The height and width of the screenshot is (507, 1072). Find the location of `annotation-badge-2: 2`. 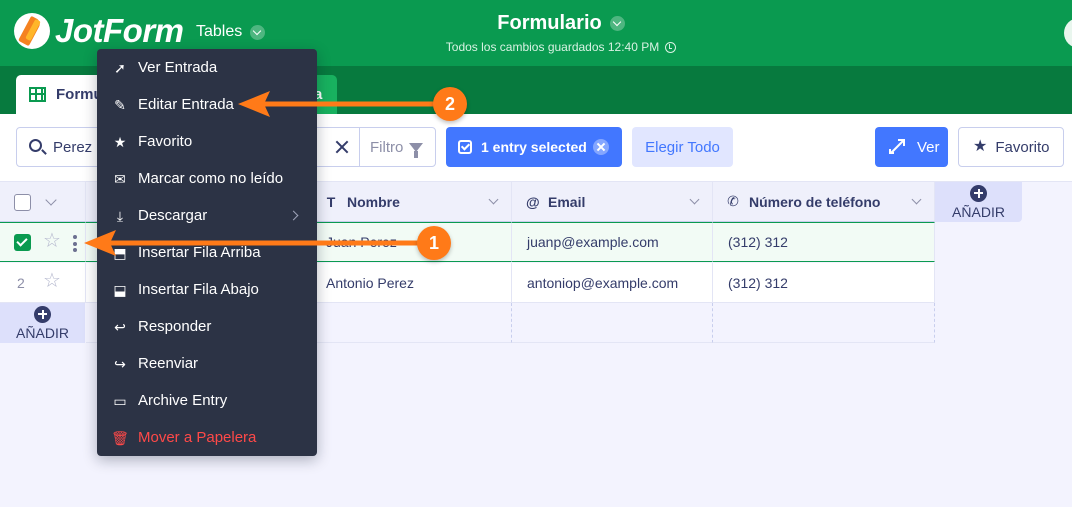

annotation-badge-2: 2 is located at coordinates (450, 104).